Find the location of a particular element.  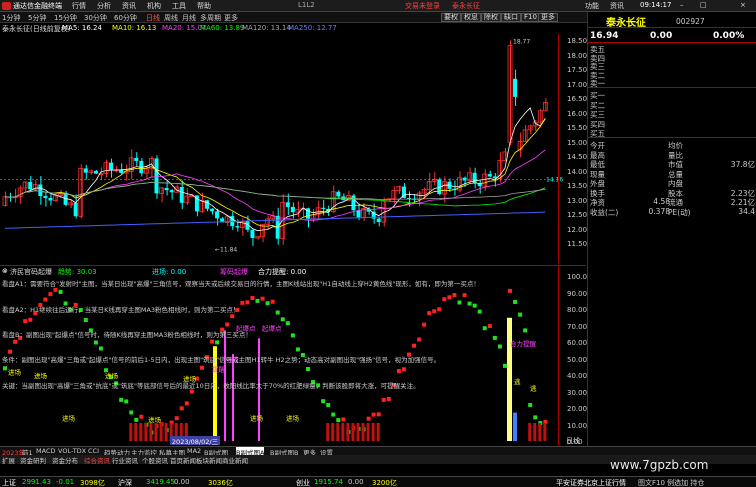

signal-label: 逃 is located at coordinates (533, 387).